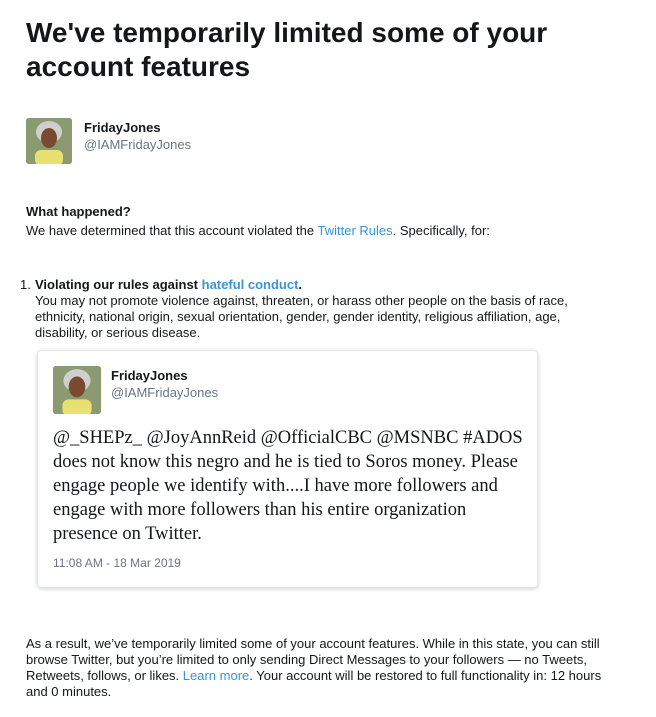  Describe the element at coordinates (25, 284) in the screenshot. I see `violation-number: 1.` at that location.